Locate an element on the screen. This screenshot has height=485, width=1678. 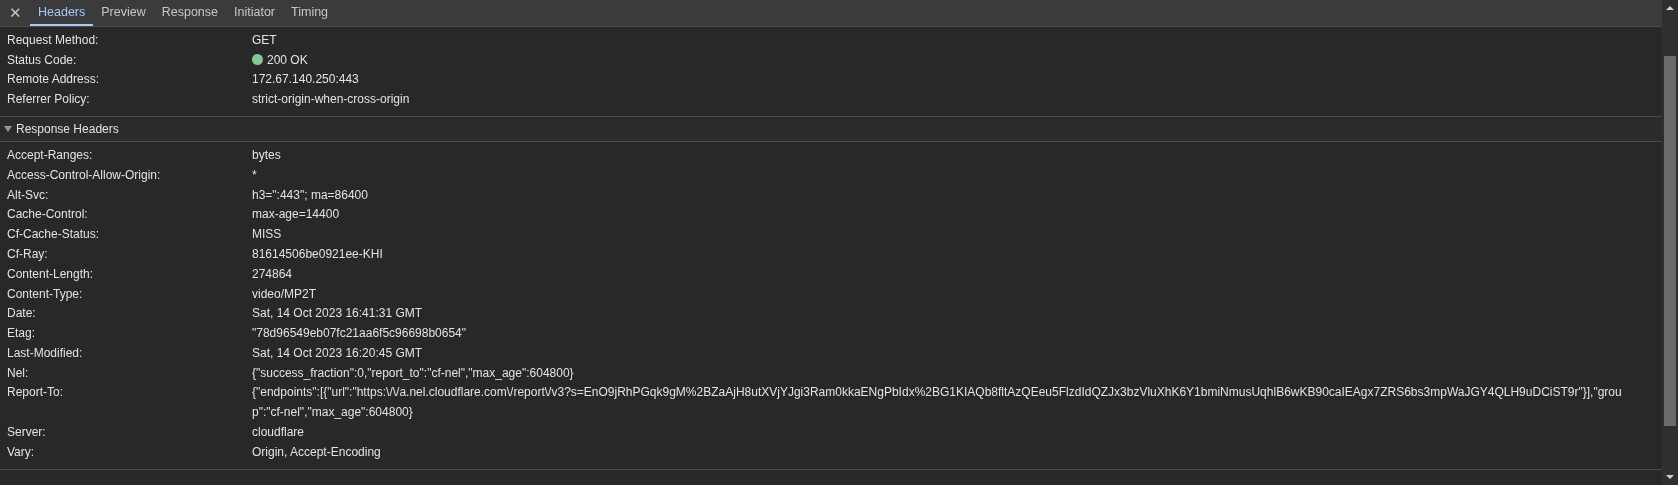
scrollbar-thumb is located at coordinates (1670, 241).